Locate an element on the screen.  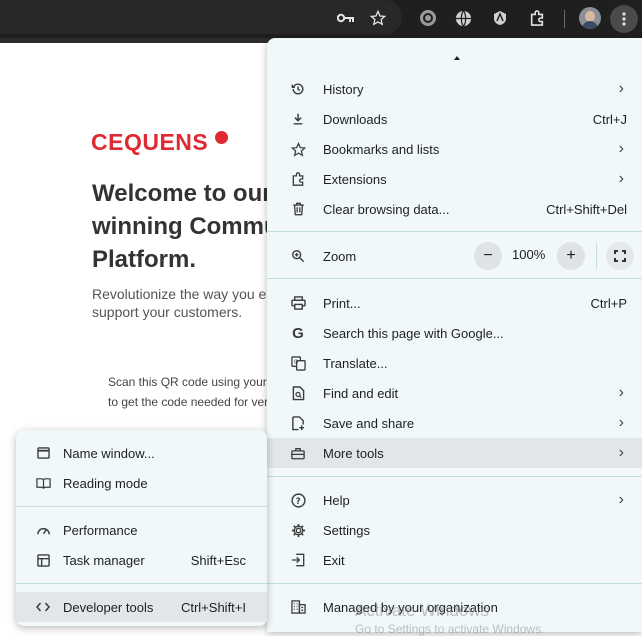
fullscreen-icon is located at coordinates (620, 256).